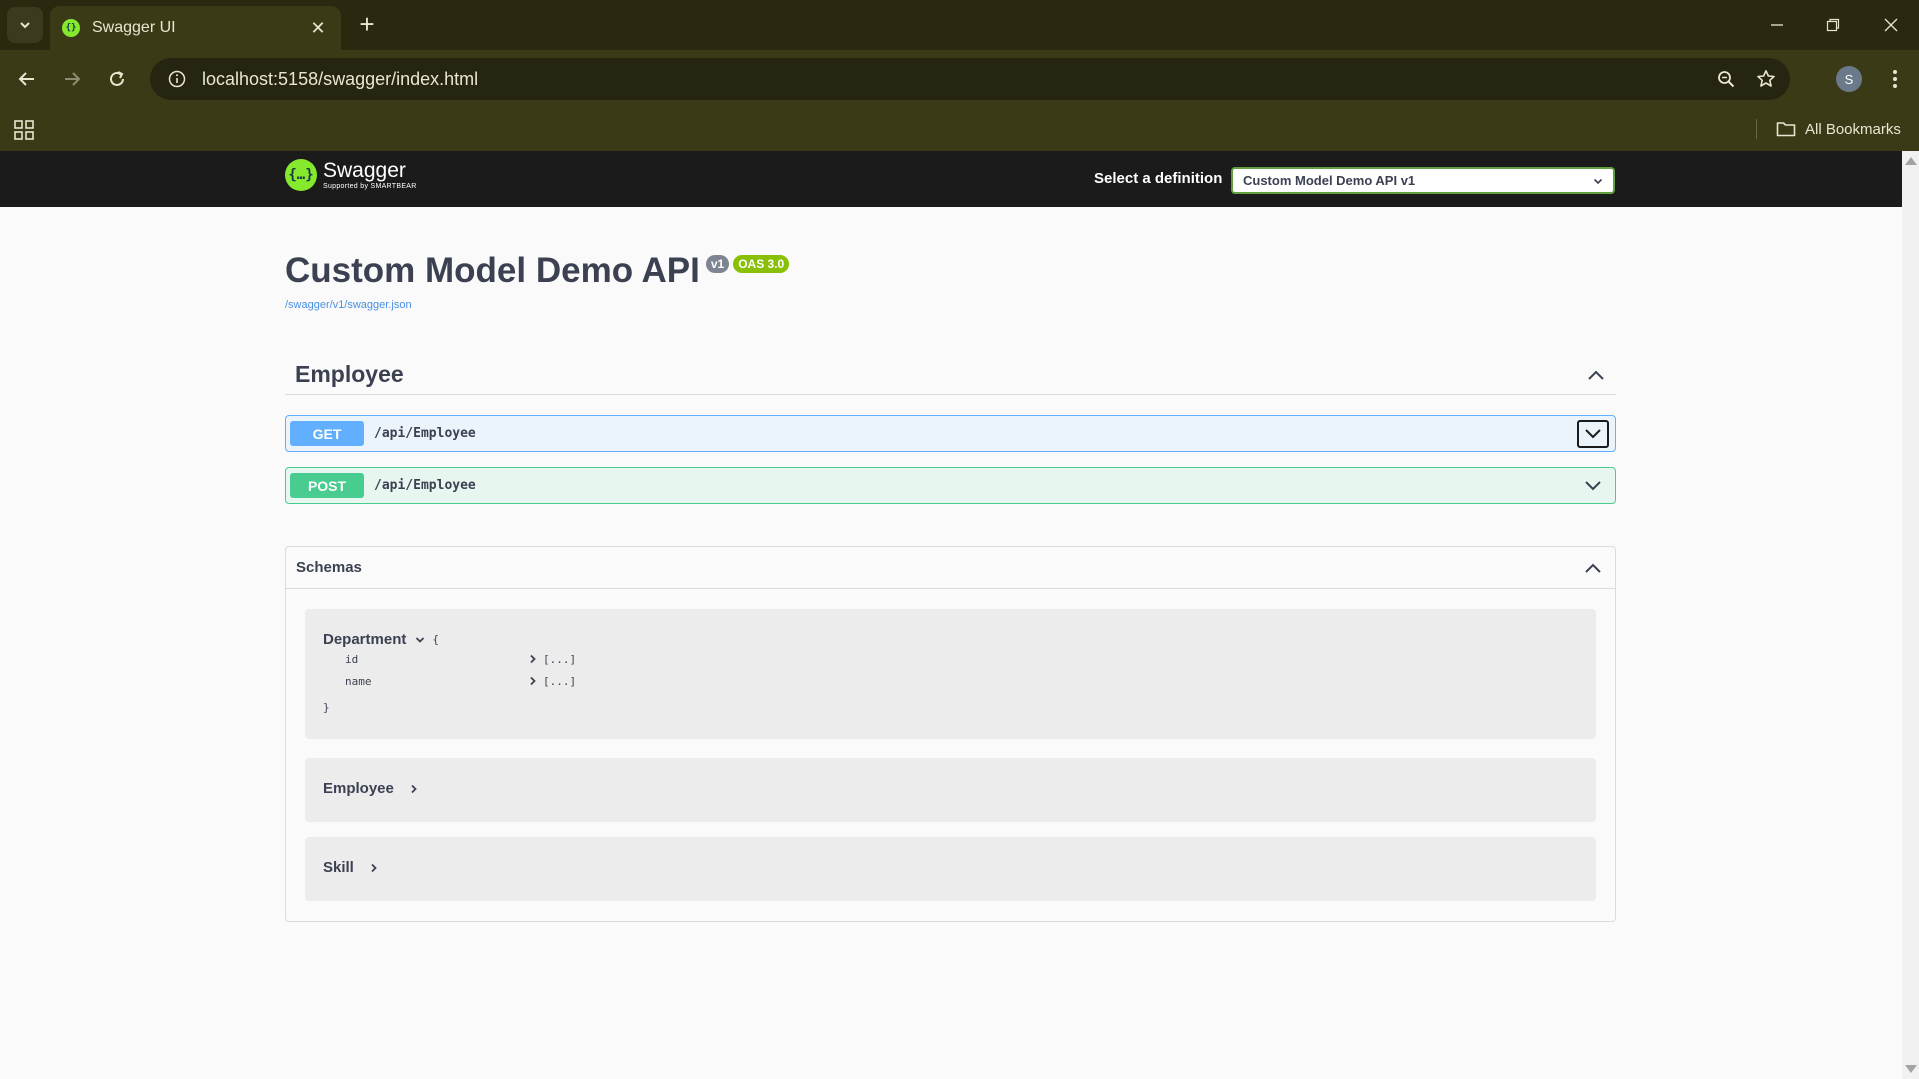  Describe the element at coordinates (1756, 129) in the screenshot. I see `bookmarks-separator` at that location.